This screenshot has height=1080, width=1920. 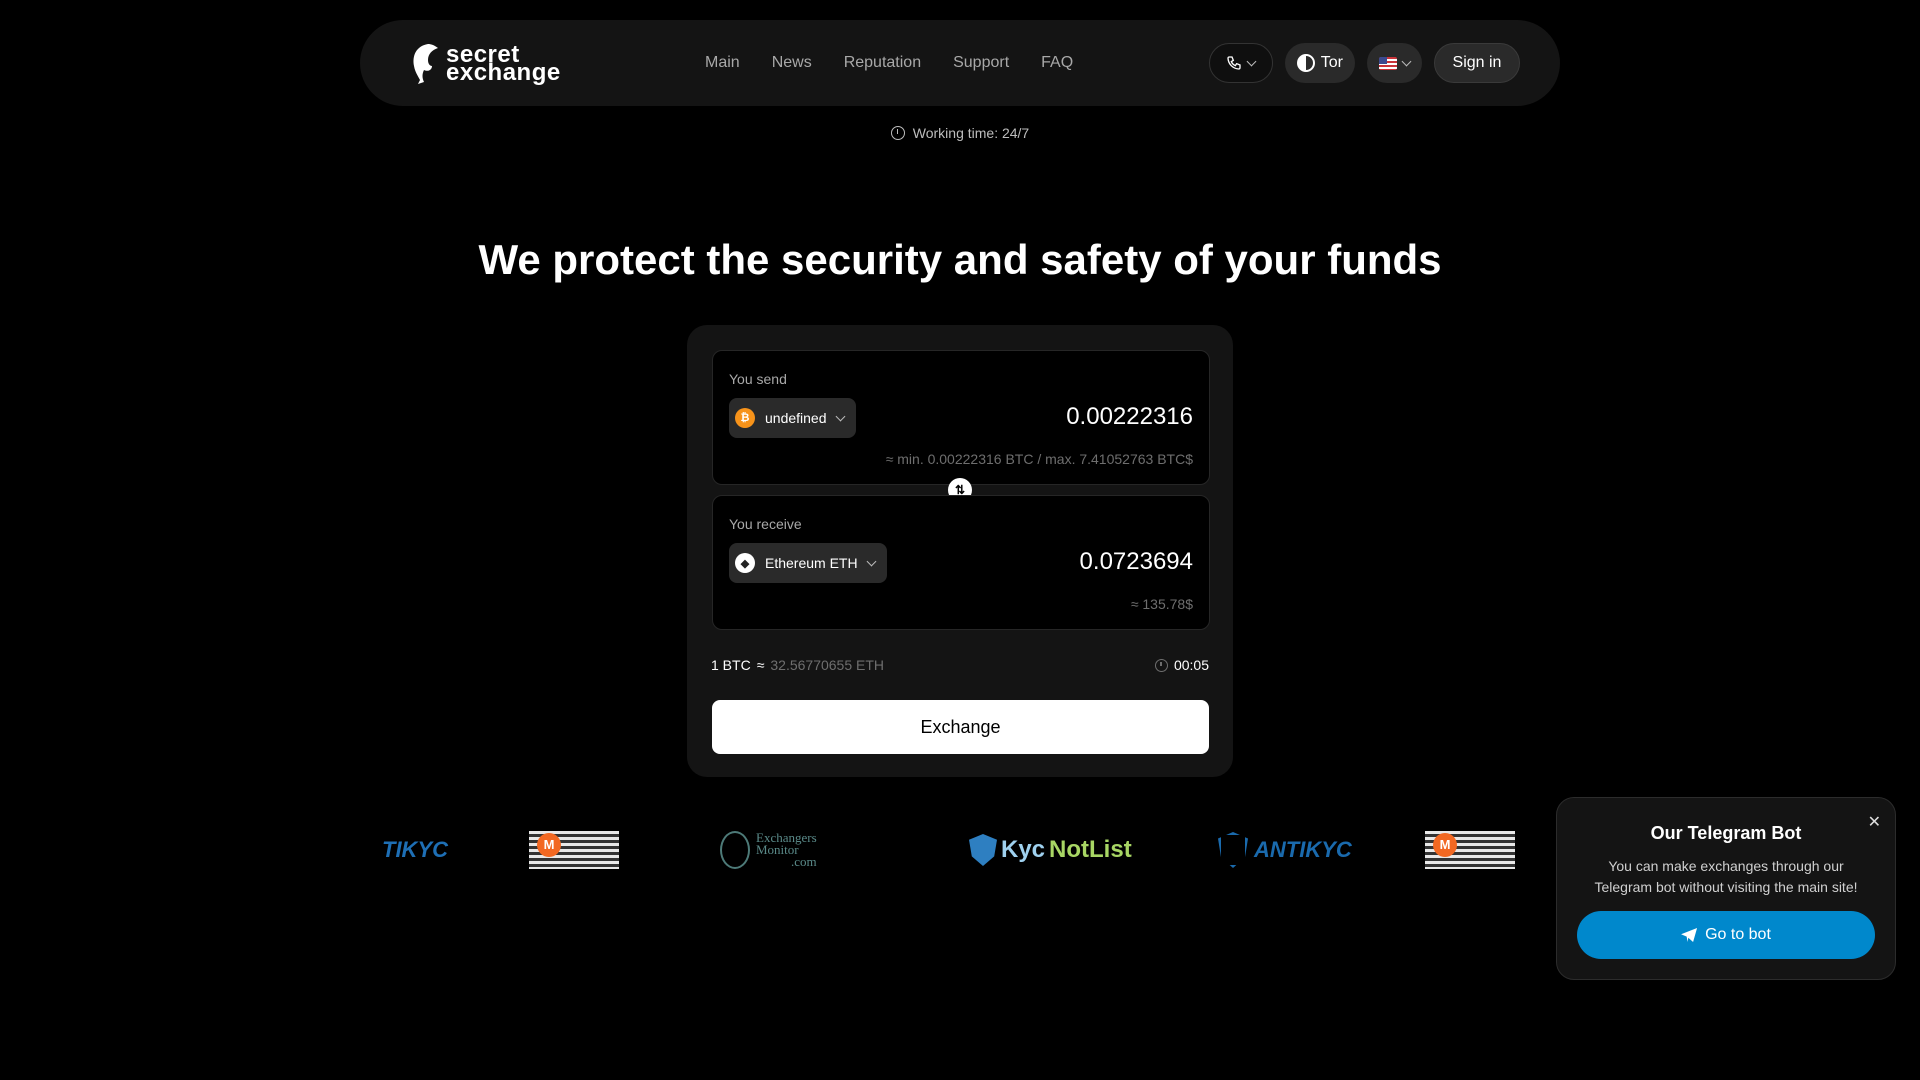 What do you see at coordinates (1161, 604) in the screenshot?
I see `receive-usd: ≈ 135.78$` at bounding box center [1161, 604].